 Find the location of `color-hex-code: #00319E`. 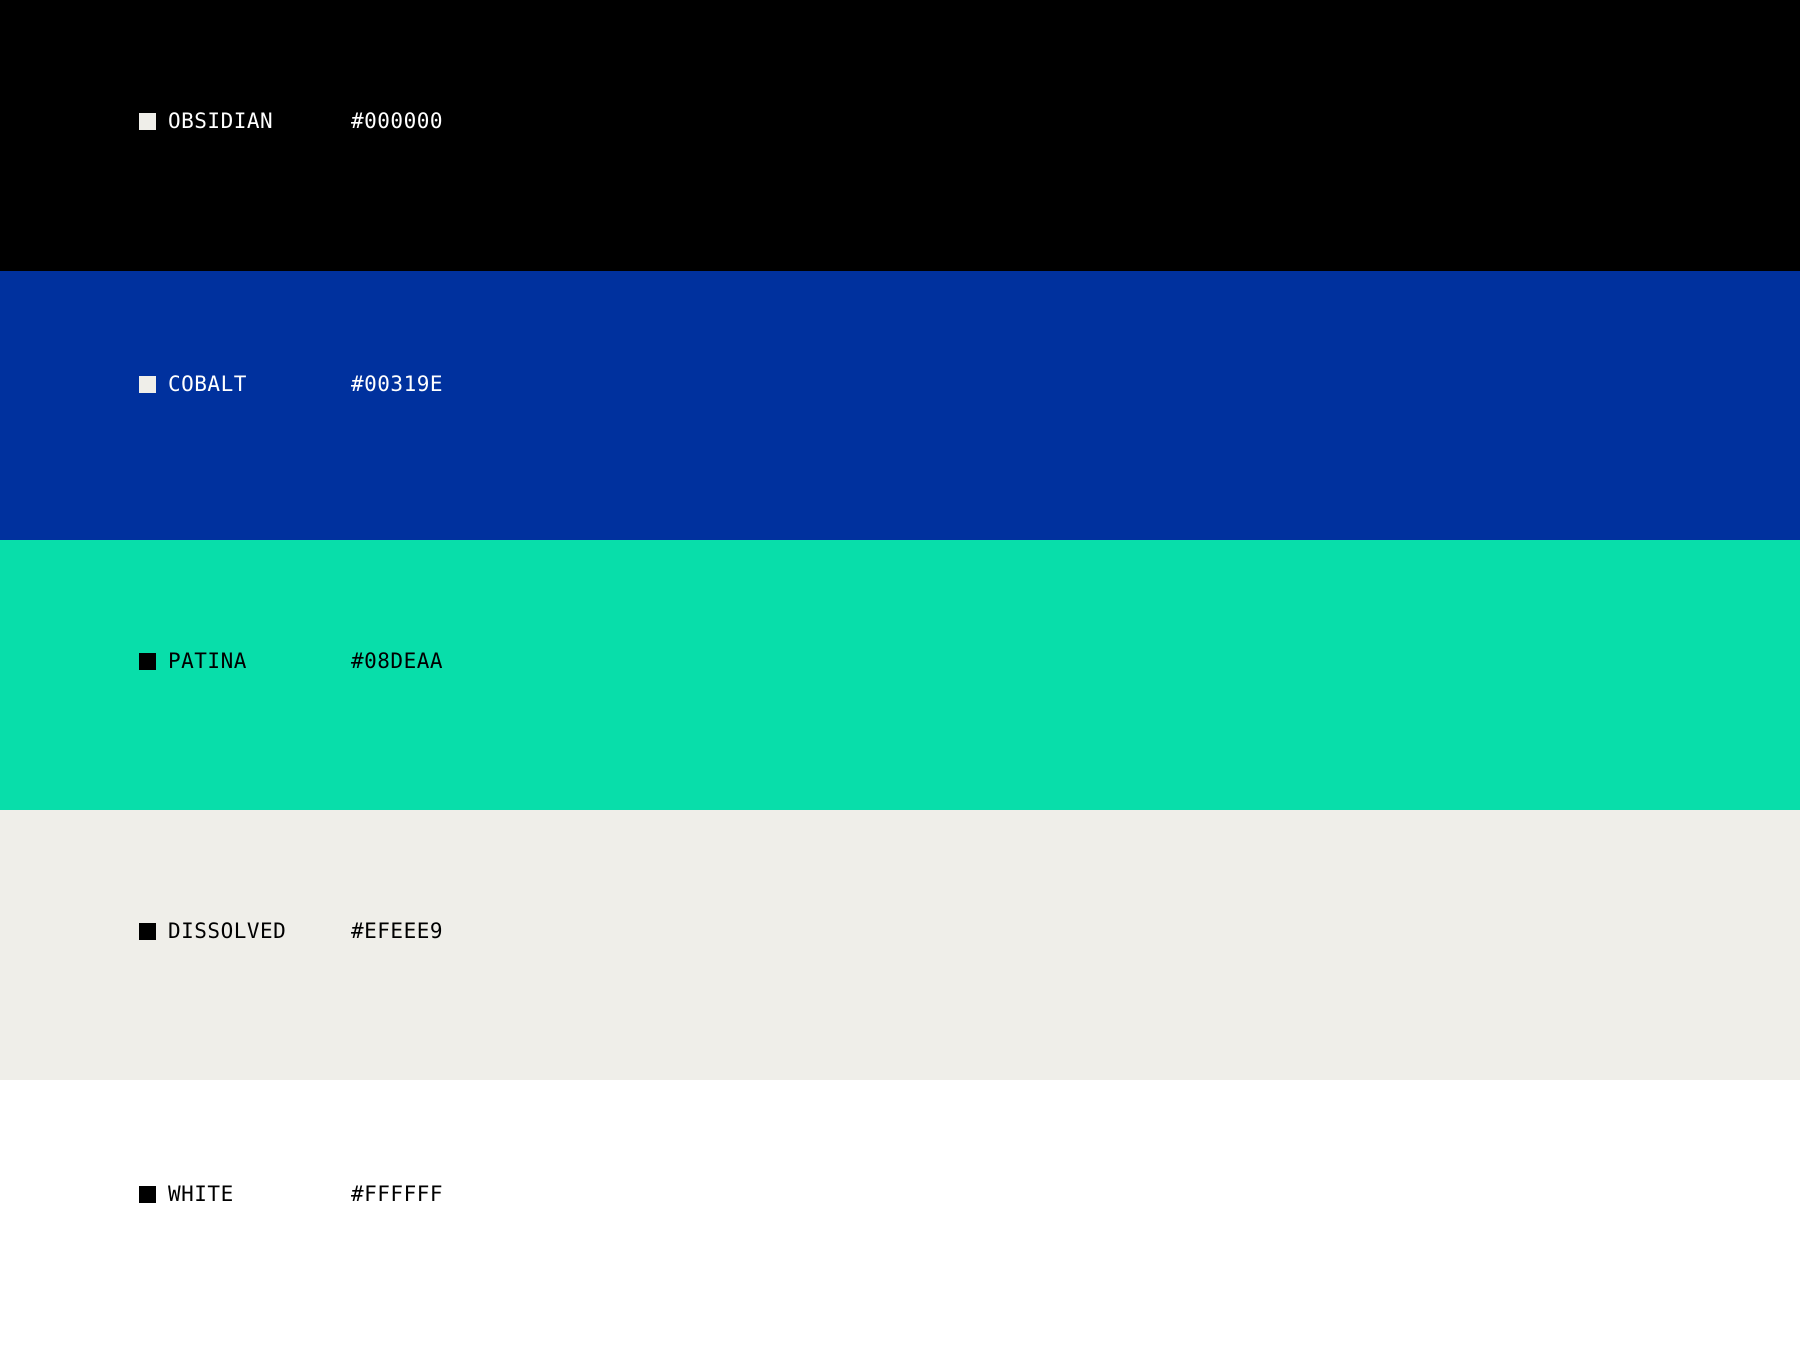

color-hex-code: #00319E is located at coordinates (397, 384).